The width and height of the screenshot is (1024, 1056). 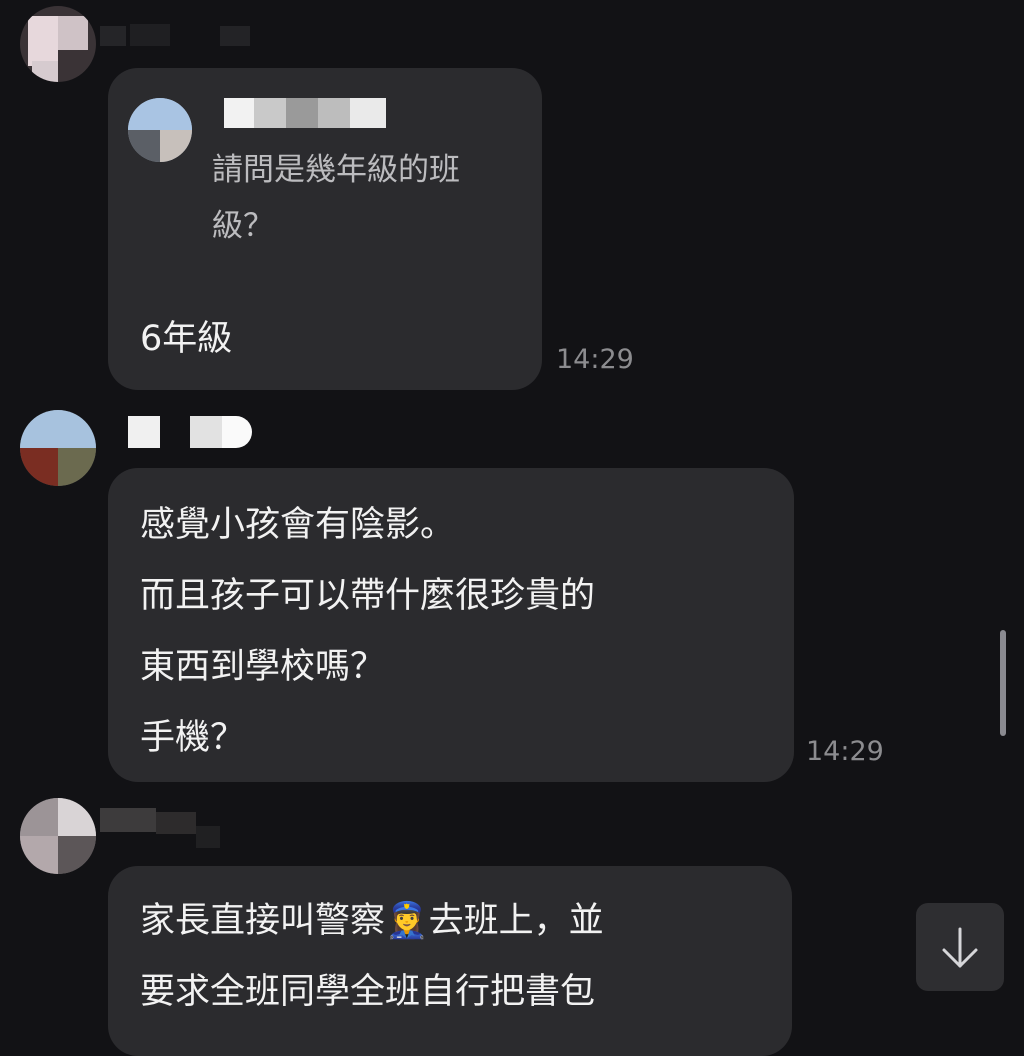 What do you see at coordinates (336, 170) in the screenshot?
I see `reply-preview-line-1: 請問是幾年級的班` at bounding box center [336, 170].